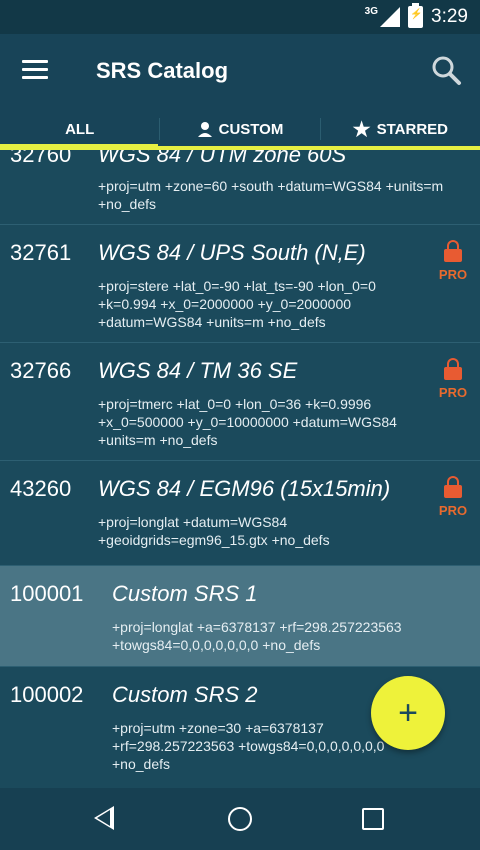  What do you see at coordinates (41, 158) in the screenshot?
I see `srid: 32760` at bounding box center [41, 158].